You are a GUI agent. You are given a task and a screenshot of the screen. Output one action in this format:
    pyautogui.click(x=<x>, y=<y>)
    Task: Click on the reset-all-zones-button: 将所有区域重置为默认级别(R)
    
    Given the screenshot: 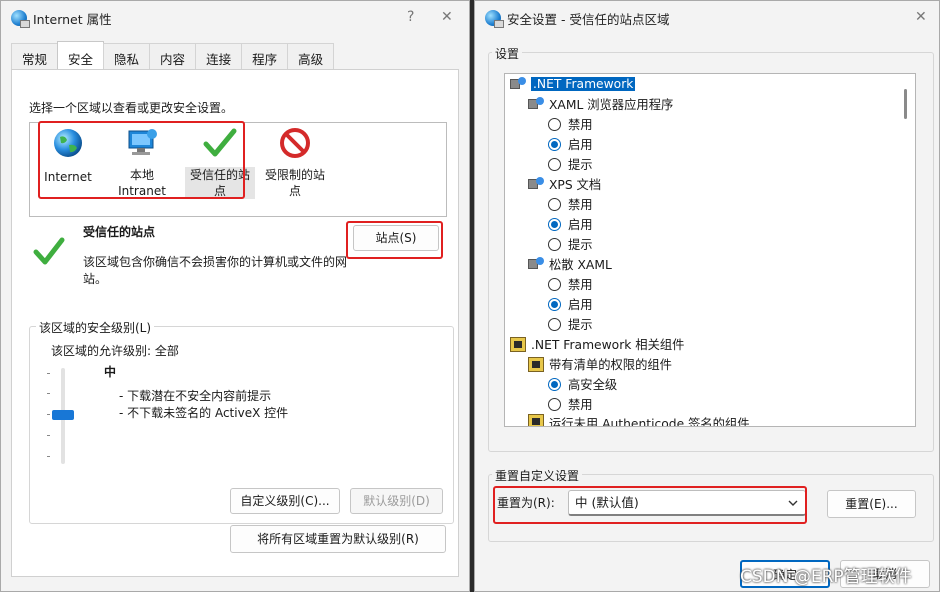 What is the action you would take?
    pyautogui.click(x=338, y=539)
    